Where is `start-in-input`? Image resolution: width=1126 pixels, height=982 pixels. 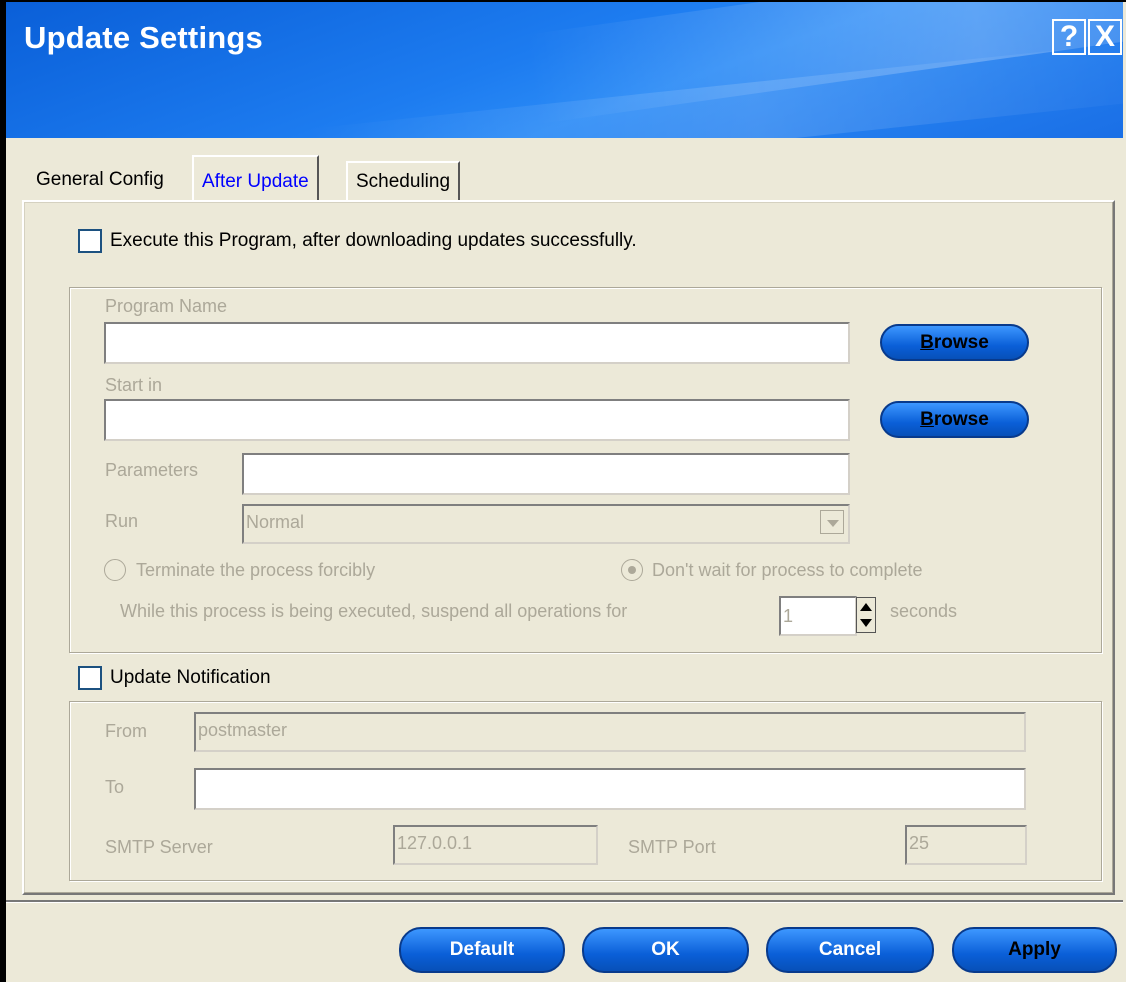
start-in-input is located at coordinates (477, 420).